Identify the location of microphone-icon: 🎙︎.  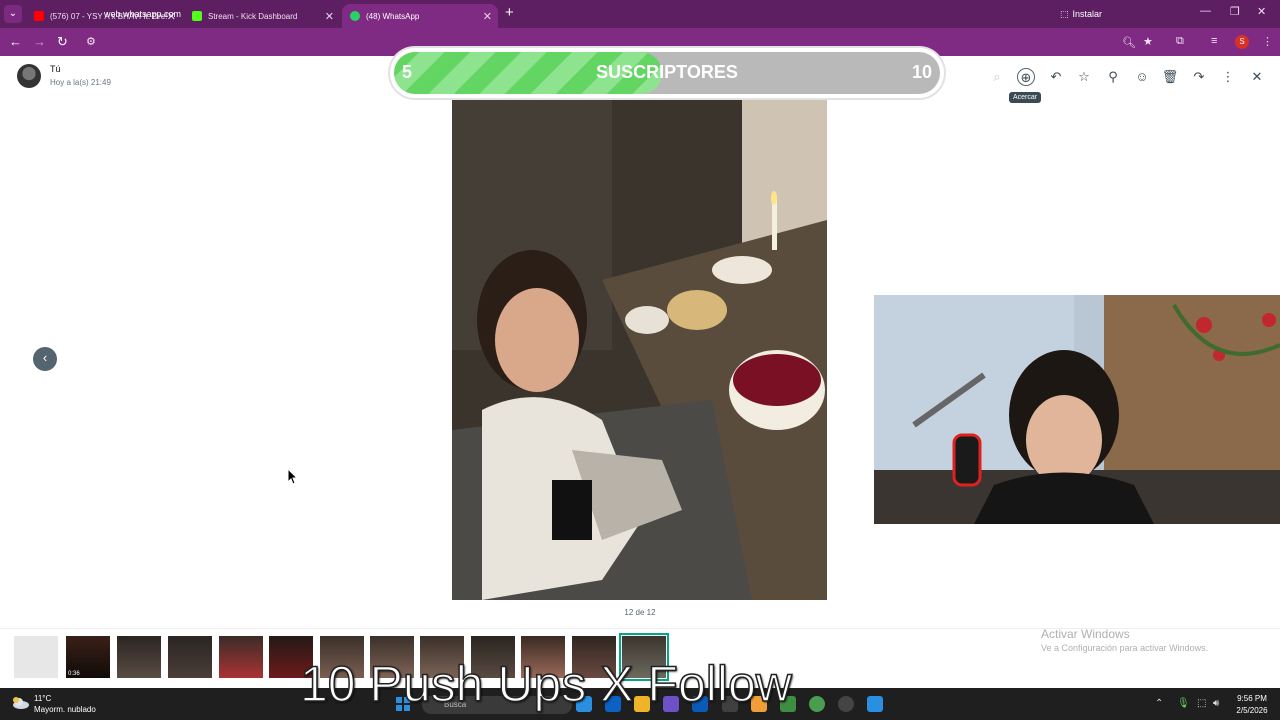
(1183, 703).